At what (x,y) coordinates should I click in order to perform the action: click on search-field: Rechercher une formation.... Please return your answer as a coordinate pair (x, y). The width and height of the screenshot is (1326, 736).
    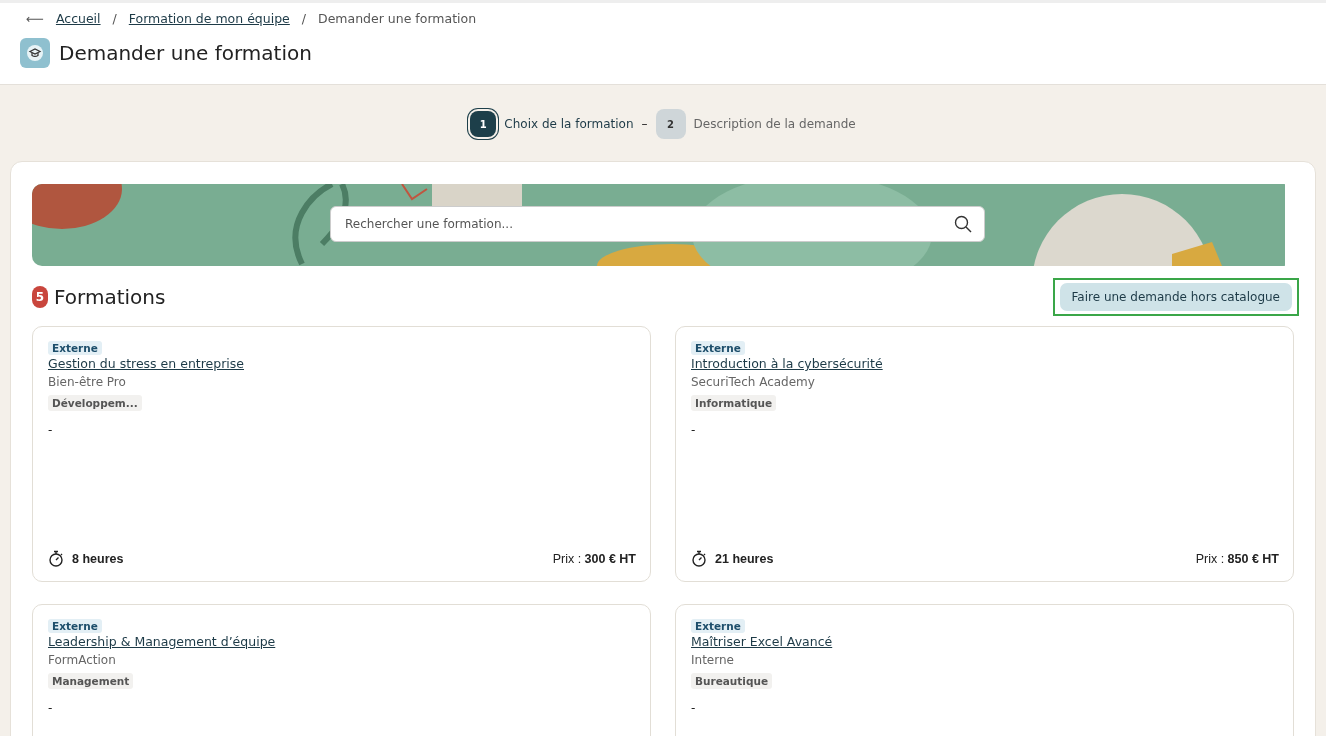
    Looking at the image, I should click on (657, 224).